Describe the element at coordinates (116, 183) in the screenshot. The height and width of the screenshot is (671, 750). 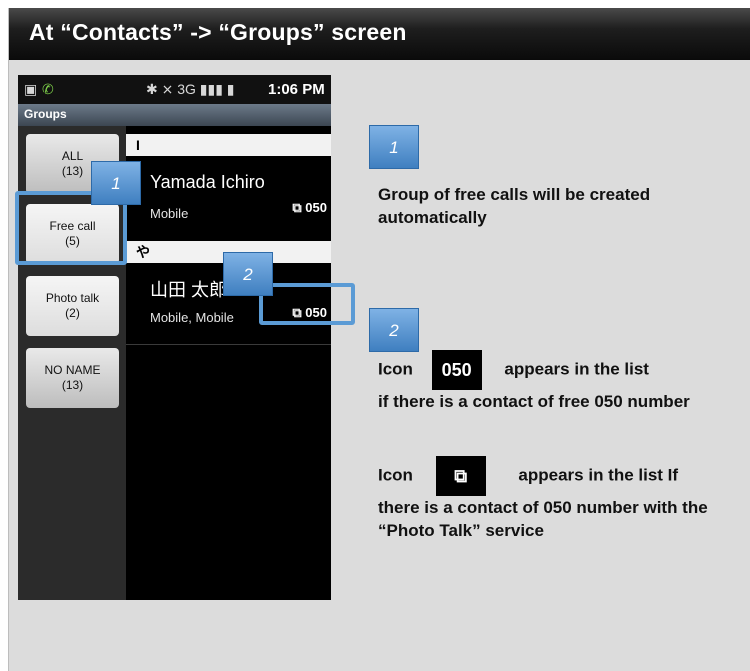
I see `callout-badge-1: 1` at that location.